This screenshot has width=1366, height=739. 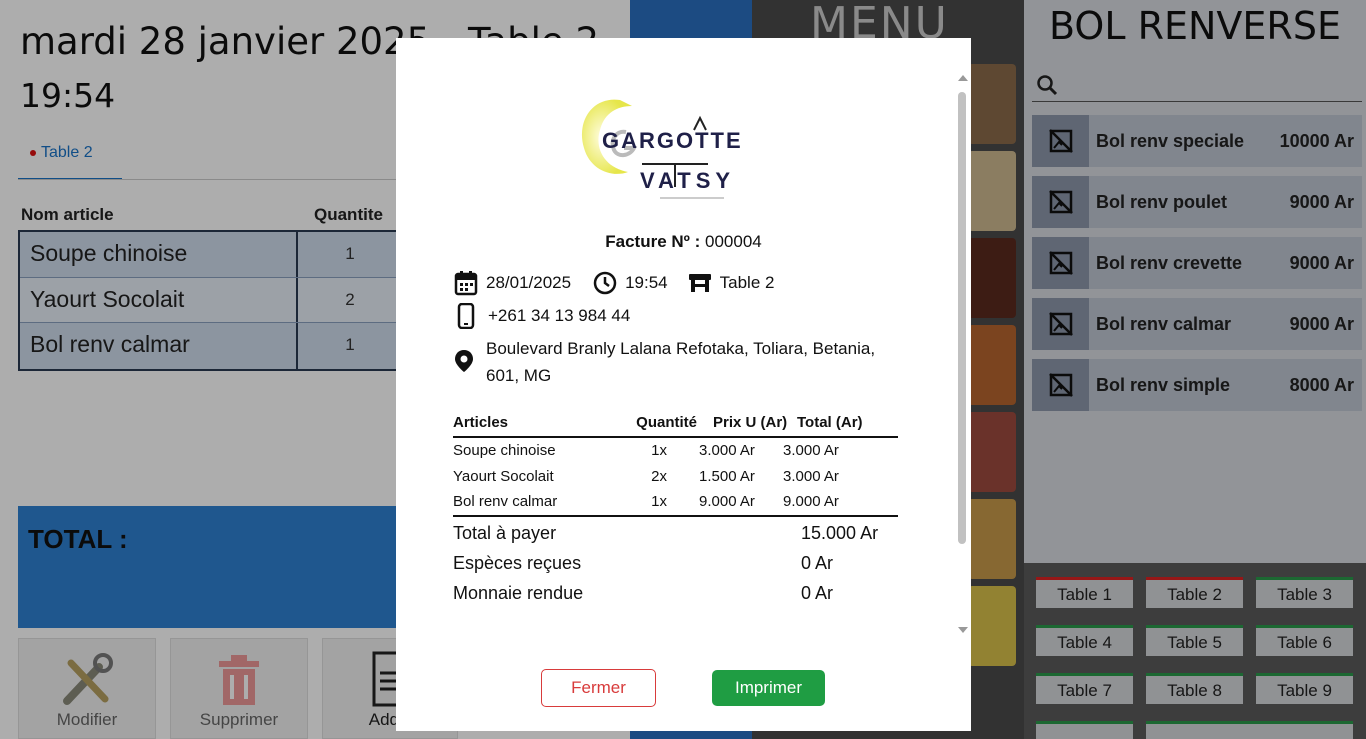 I want to click on invoice-table-header: Articles Quantité Prix U (Ar) Total (Ar), so click(x=675, y=426).